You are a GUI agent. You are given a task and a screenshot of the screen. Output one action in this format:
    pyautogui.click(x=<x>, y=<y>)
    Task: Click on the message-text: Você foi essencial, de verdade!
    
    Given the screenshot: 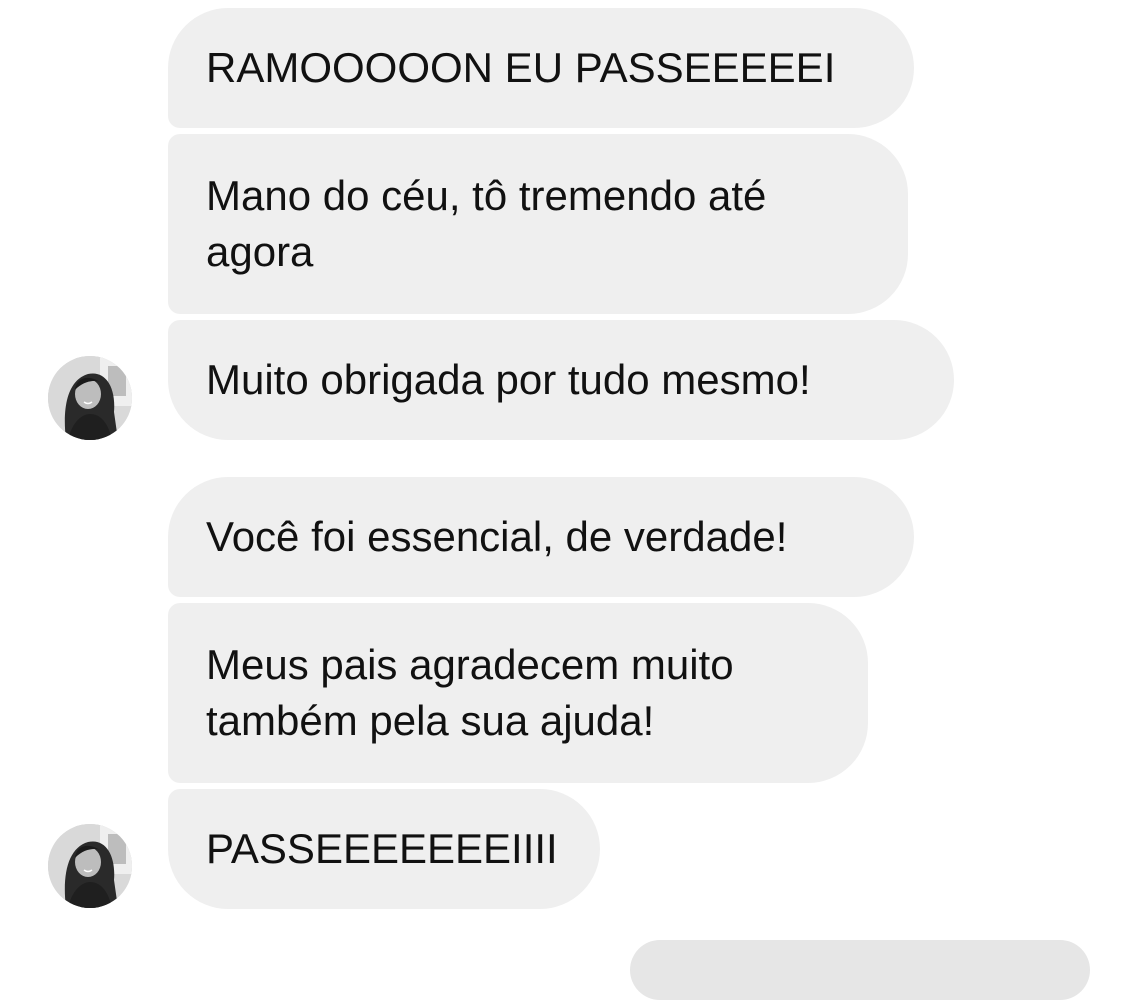 What is the action you would take?
    pyautogui.click(x=497, y=536)
    